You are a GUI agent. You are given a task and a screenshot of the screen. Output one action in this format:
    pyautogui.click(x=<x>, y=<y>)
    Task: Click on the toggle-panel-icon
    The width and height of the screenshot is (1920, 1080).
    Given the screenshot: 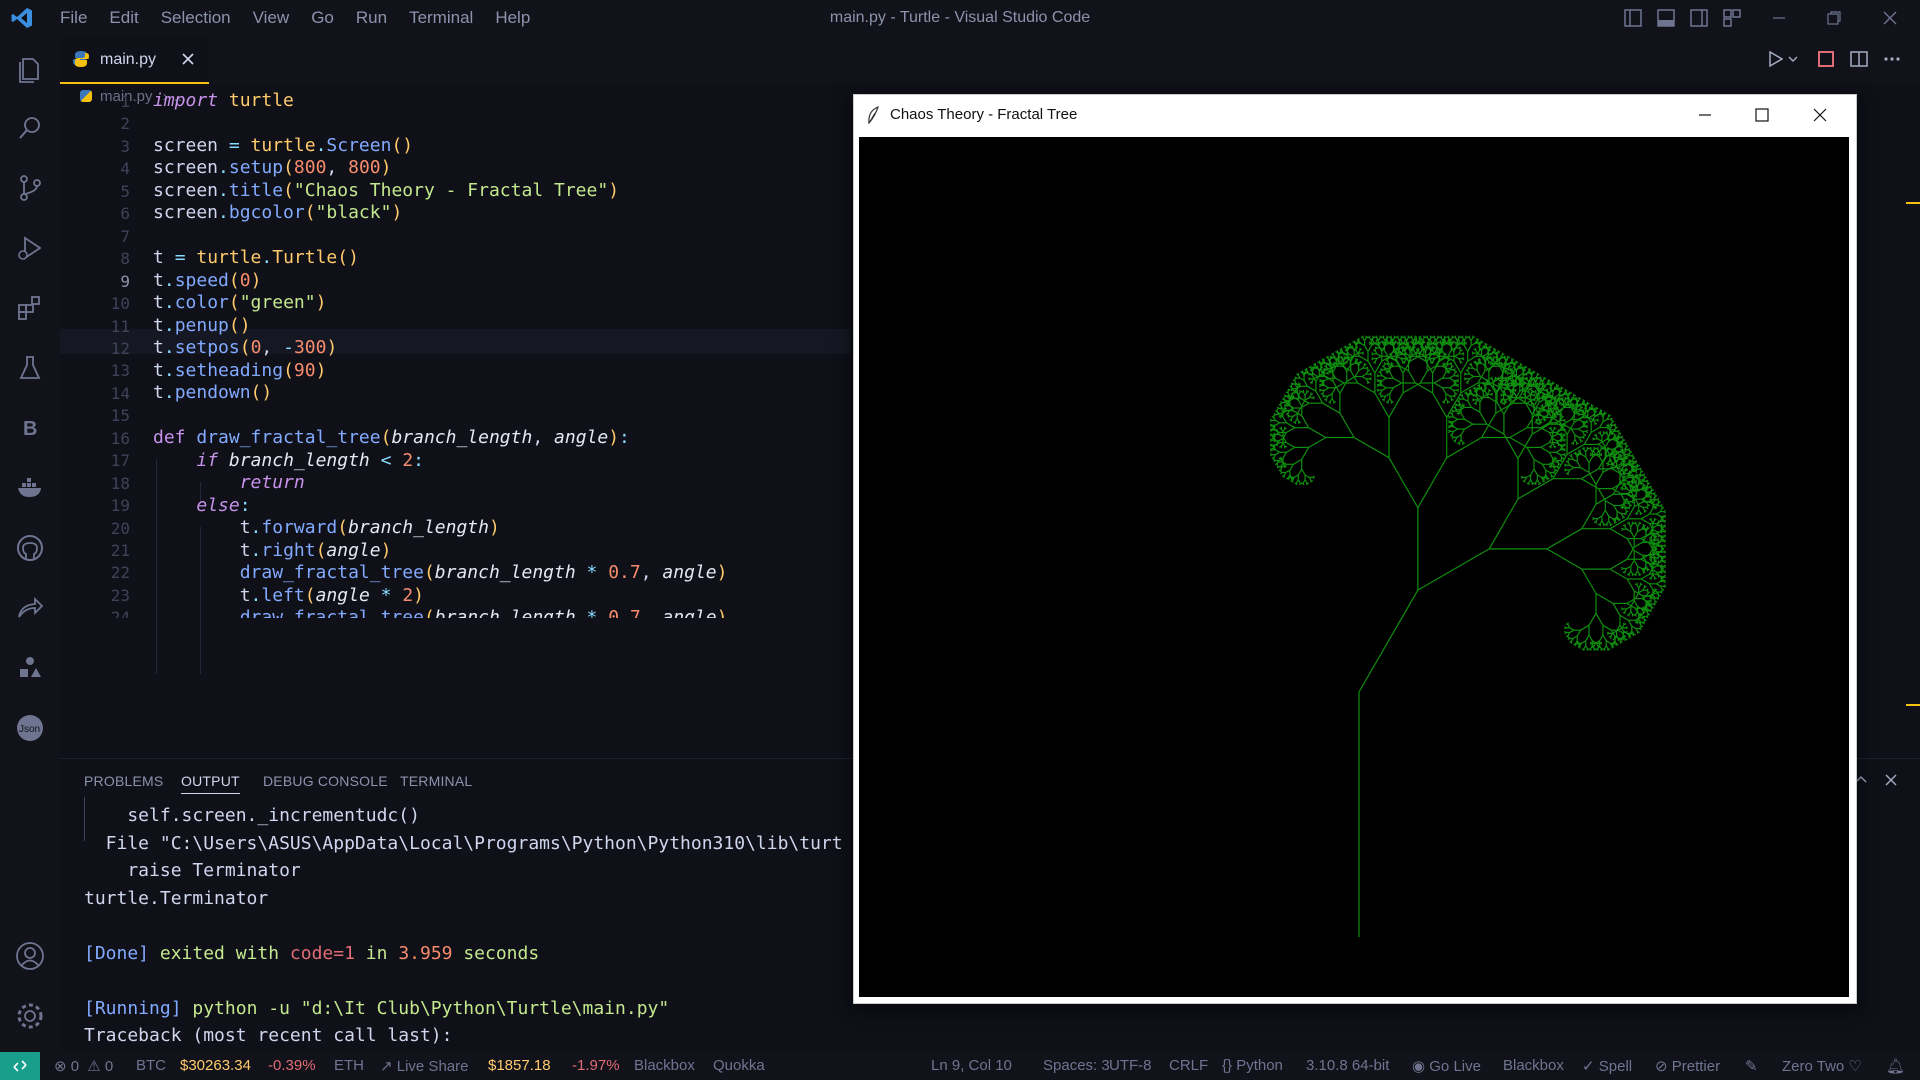 What is the action you would take?
    pyautogui.click(x=1666, y=18)
    